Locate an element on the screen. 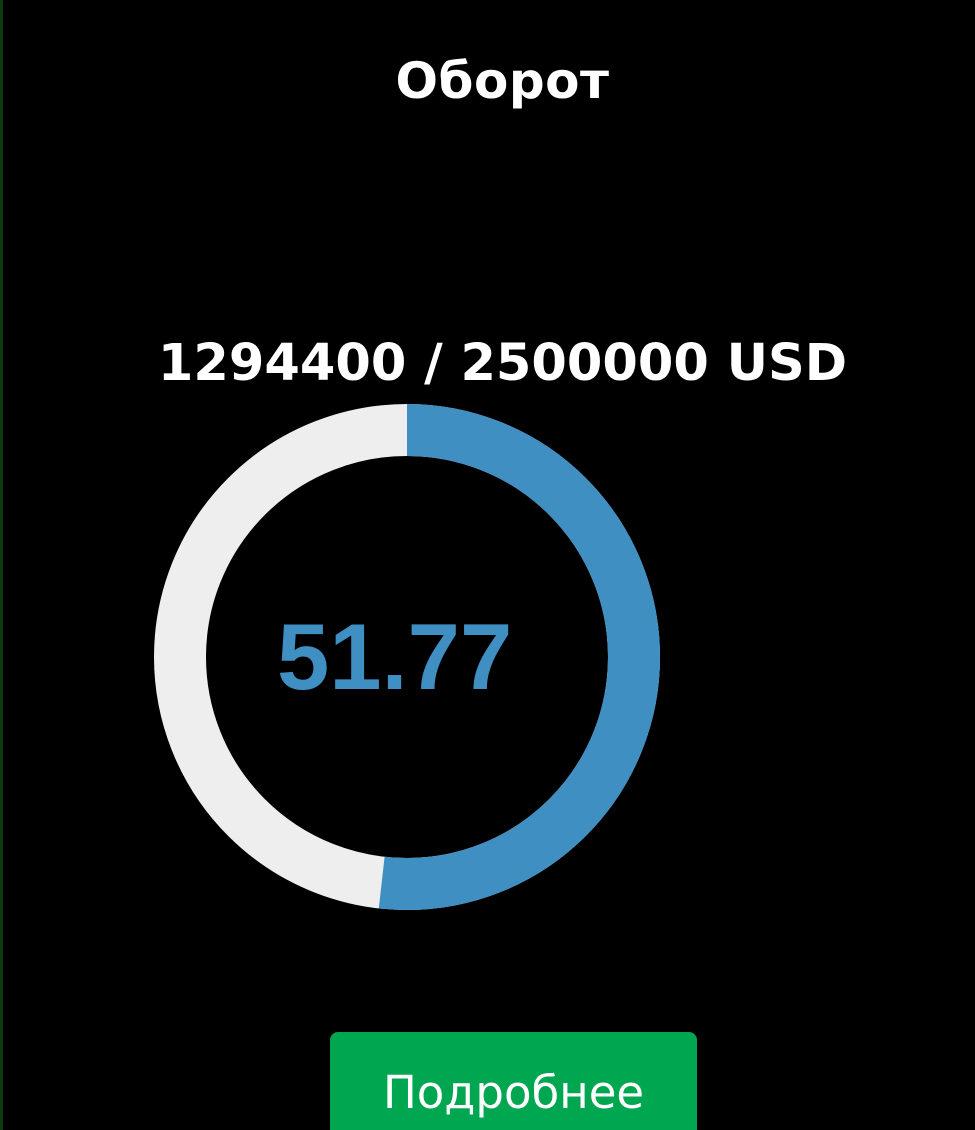 The height and width of the screenshot is (1130, 975). turnover-amount: 1294400 / 2500000 USD is located at coordinates (502, 363).